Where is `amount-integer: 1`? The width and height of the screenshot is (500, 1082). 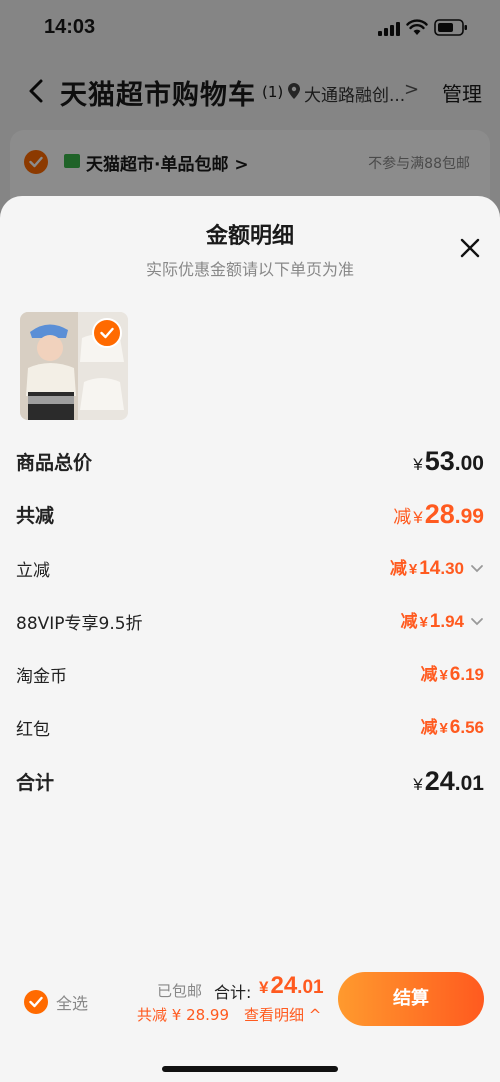
amount-integer: 1 is located at coordinates (435, 621).